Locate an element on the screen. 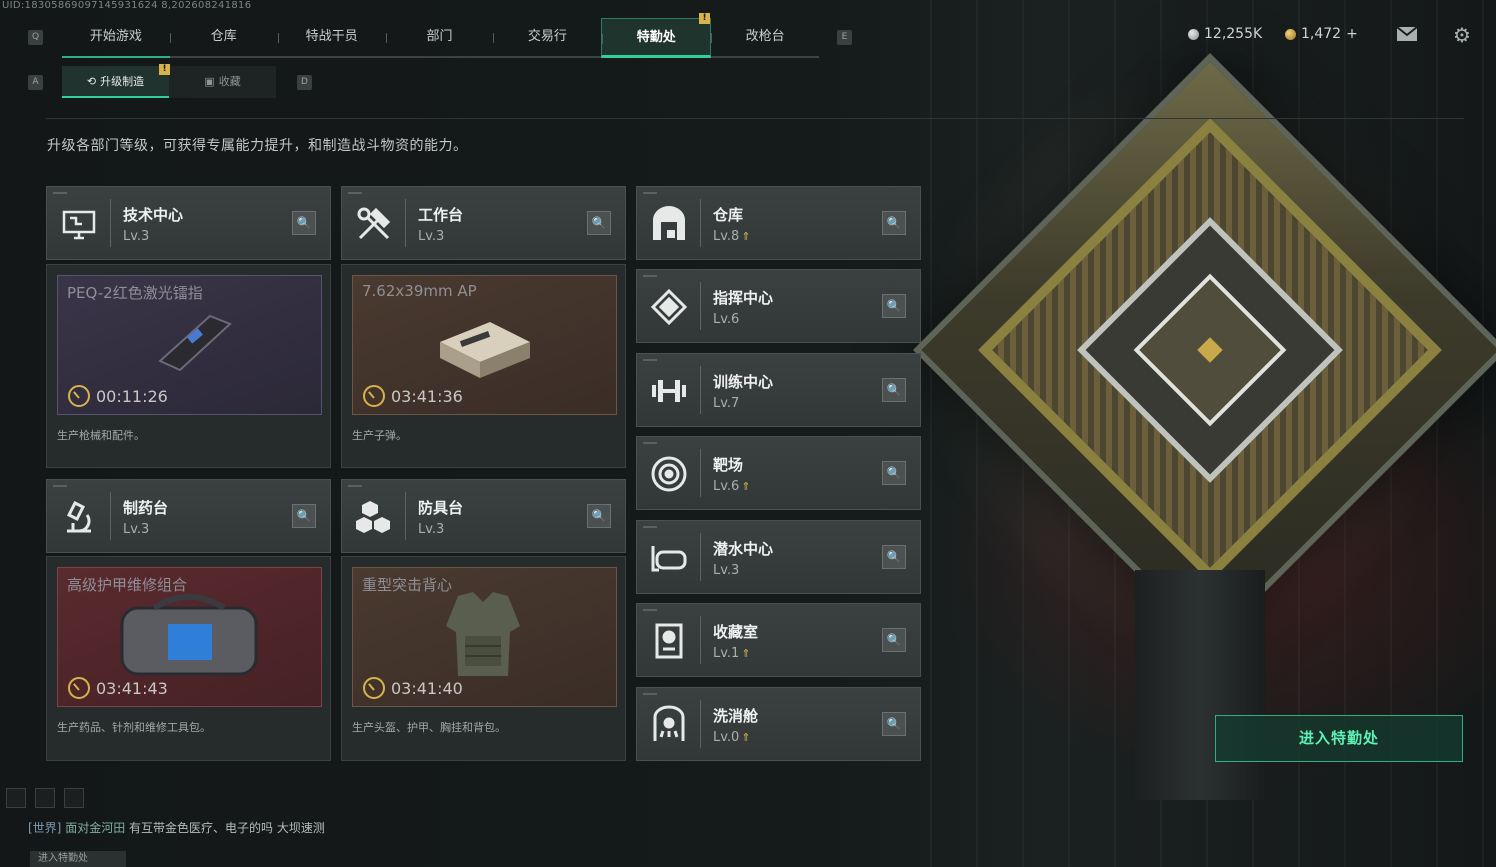 The height and width of the screenshot is (867, 1496). department-card-tech-center: 技术中心 Lv.3 🔍 is located at coordinates (188, 223).